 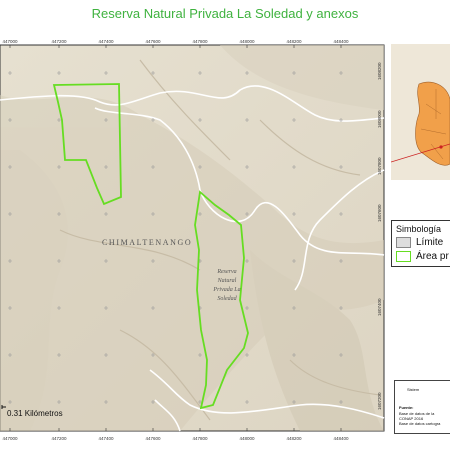 What do you see at coordinates (294, 41) in the screenshot?
I see `x-tick-label: 448200` at bounding box center [294, 41].